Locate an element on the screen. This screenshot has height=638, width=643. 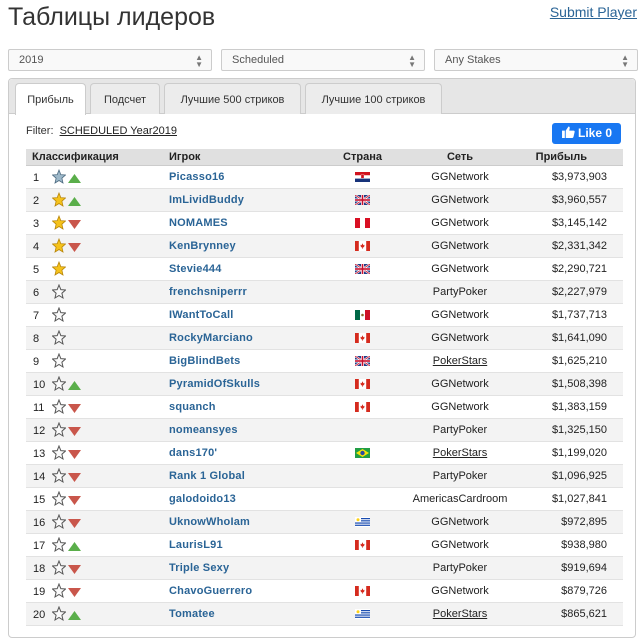
player-cell: BigBlindBets is located at coordinates (247, 361).